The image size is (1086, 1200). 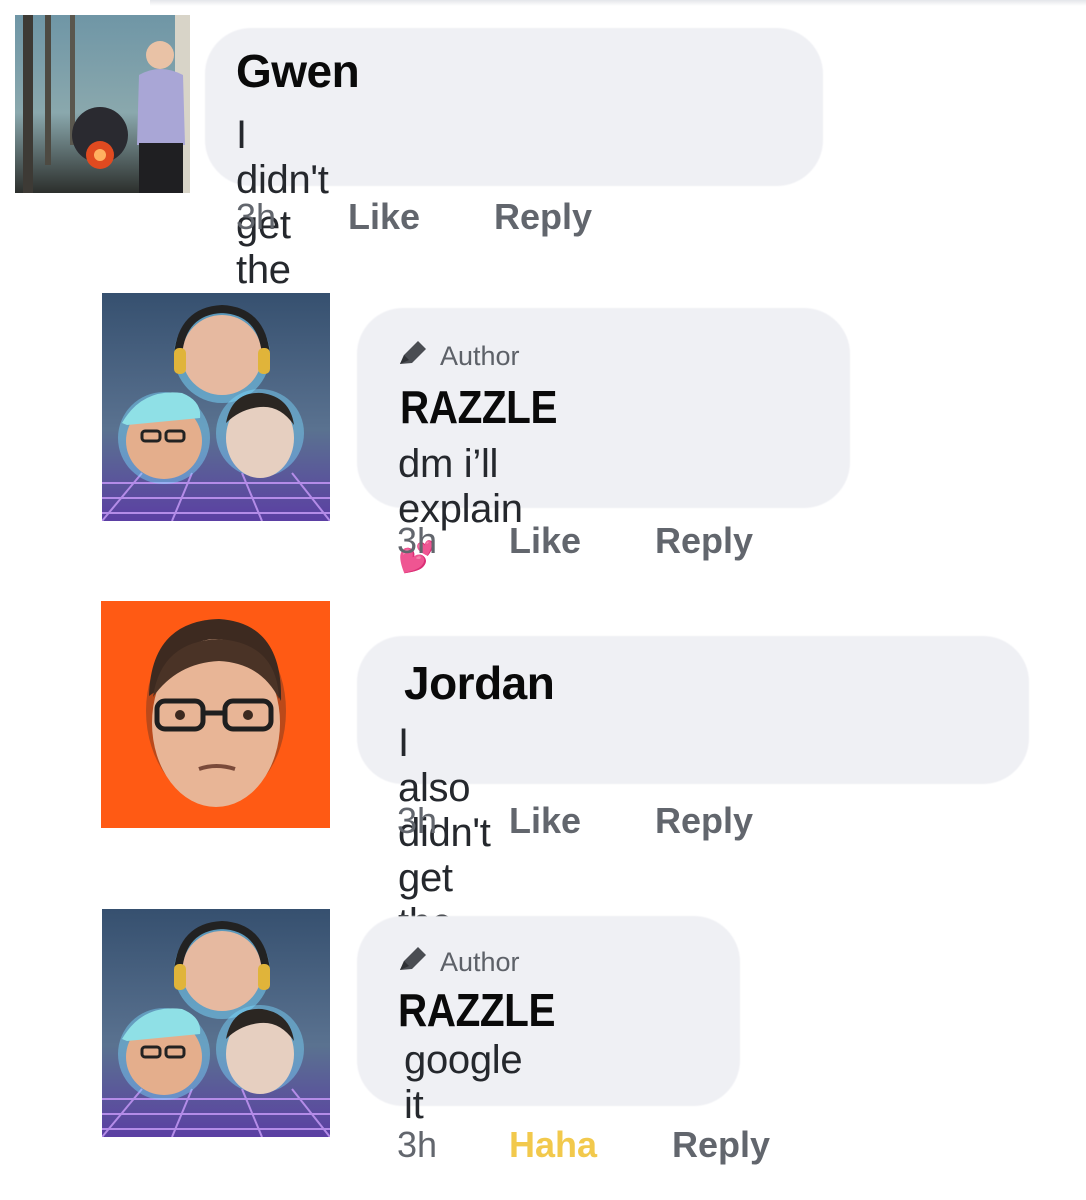 What do you see at coordinates (618, 3) in the screenshot?
I see `top-divider` at bounding box center [618, 3].